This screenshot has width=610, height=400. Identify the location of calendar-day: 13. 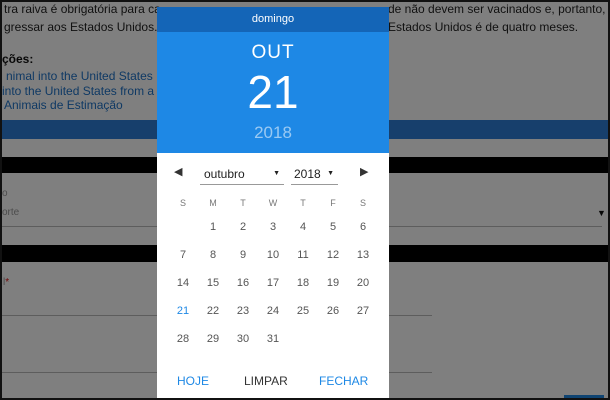
(363, 255).